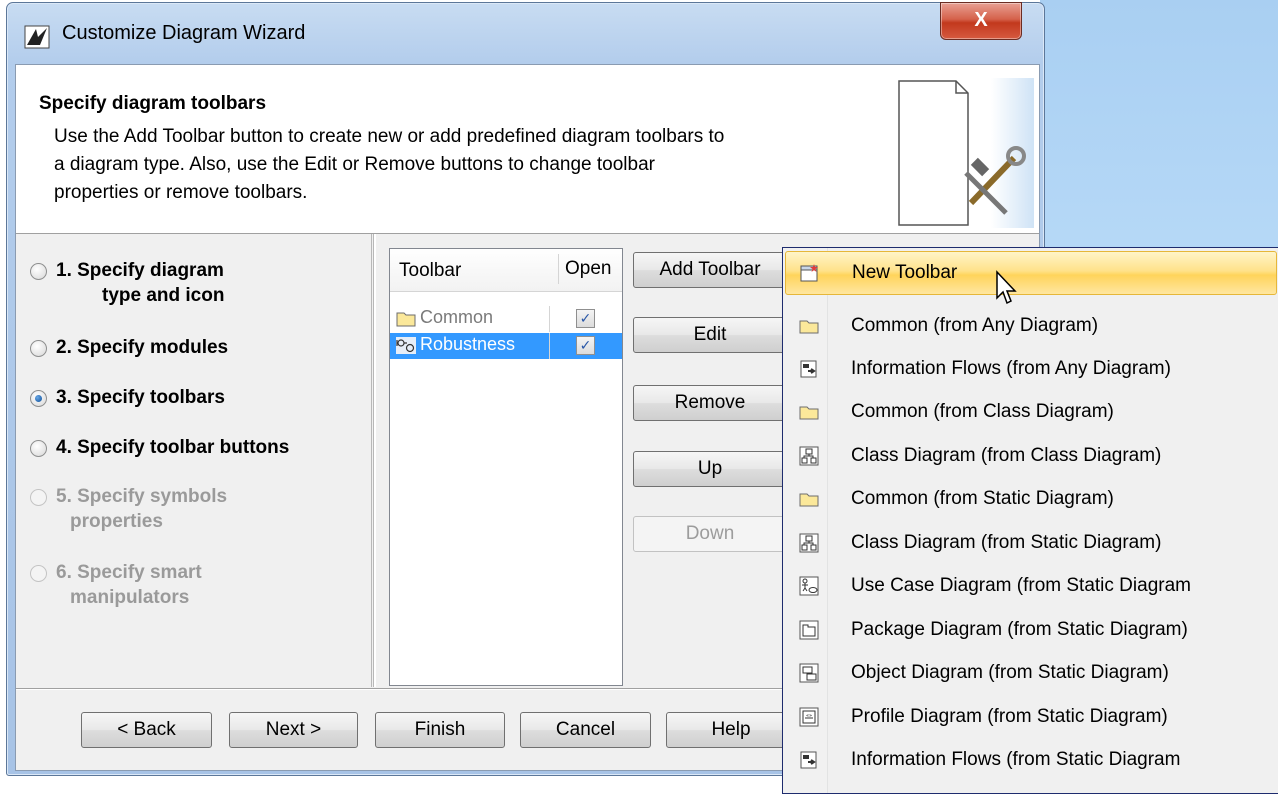 The width and height of the screenshot is (1278, 794). I want to click on menu-item-label: Common (from Class Diagram), so click(982, 411).